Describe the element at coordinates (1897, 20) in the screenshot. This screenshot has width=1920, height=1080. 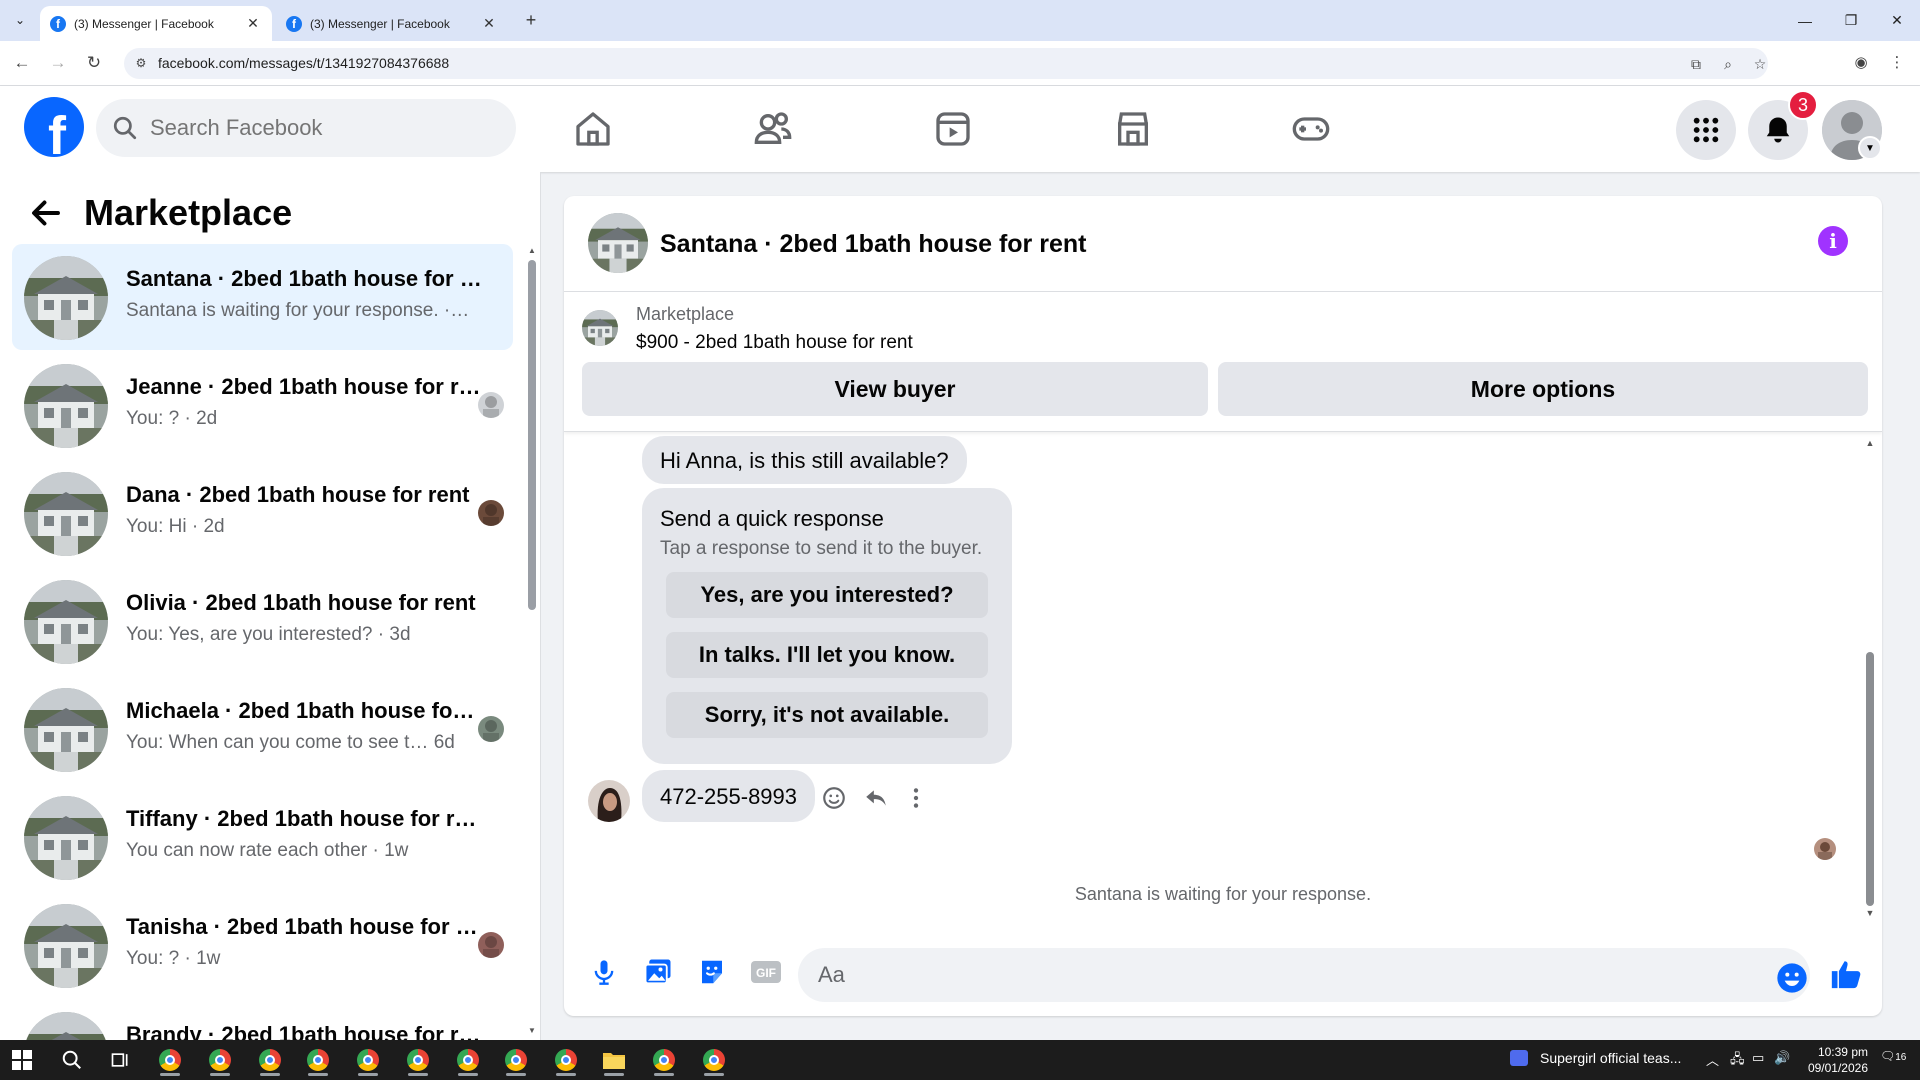
I see `close-window-icon: ✕` at that location.